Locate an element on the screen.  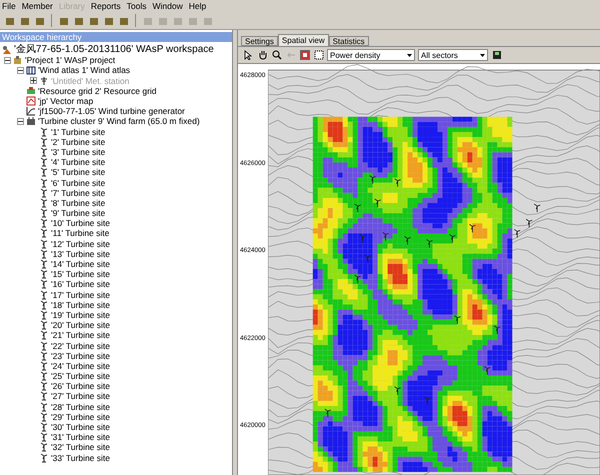
tree-item: '9' Turbine site is located at coordinates (78, 213).